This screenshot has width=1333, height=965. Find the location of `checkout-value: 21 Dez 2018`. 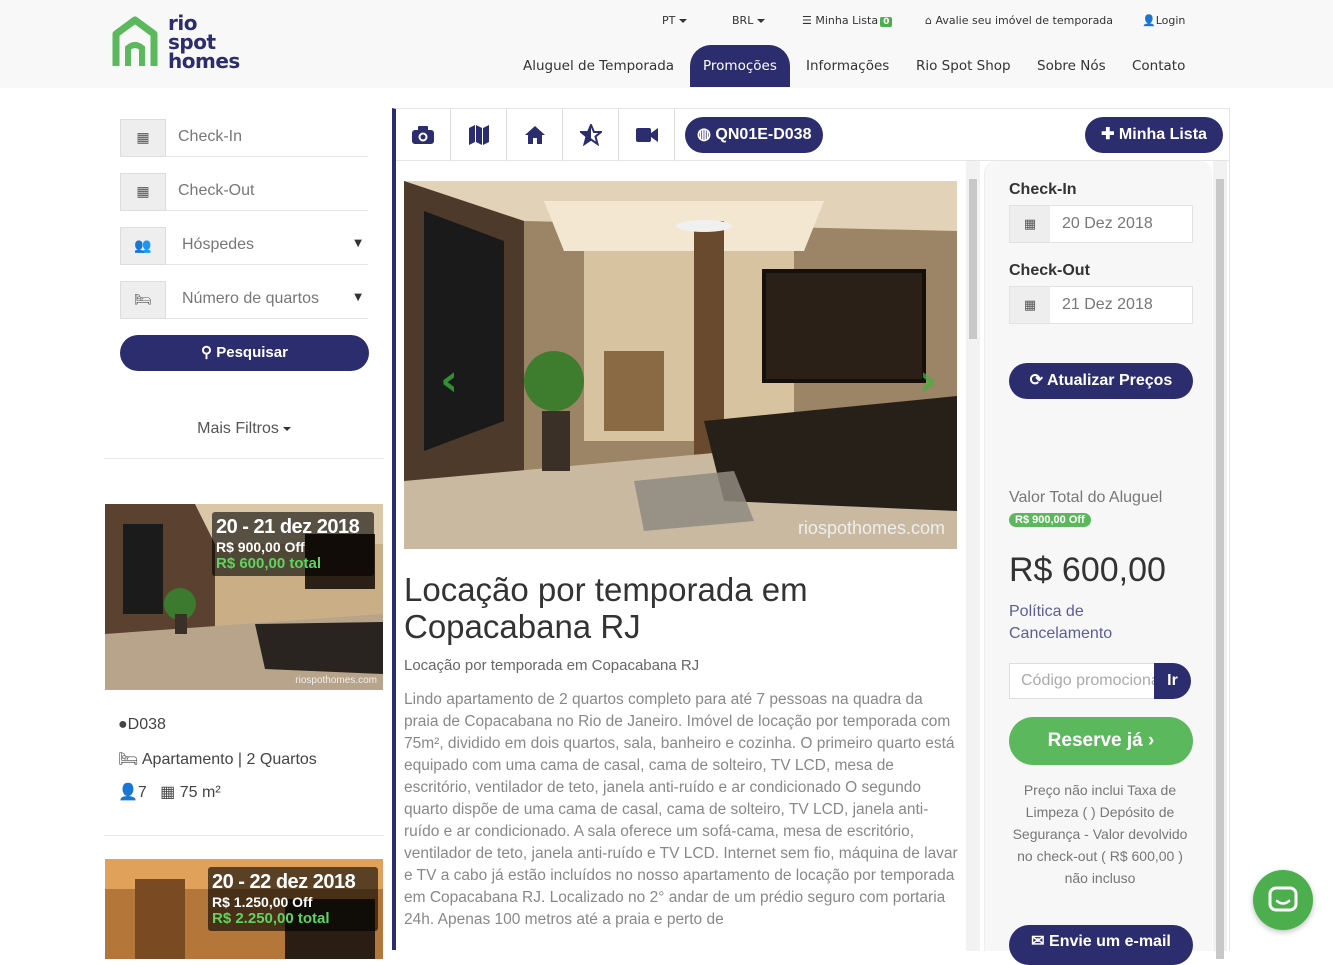

checkout-value: 21 Dez 2018 is located at coordinates (1107, 304).